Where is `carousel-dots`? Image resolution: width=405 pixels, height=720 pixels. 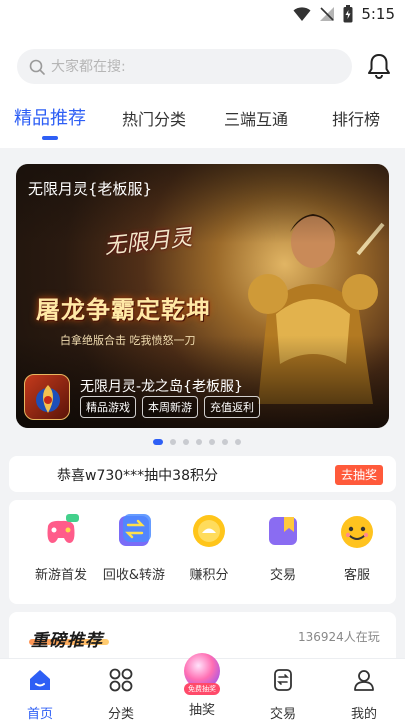
carousel-dots is located at coordinates (197, 442).